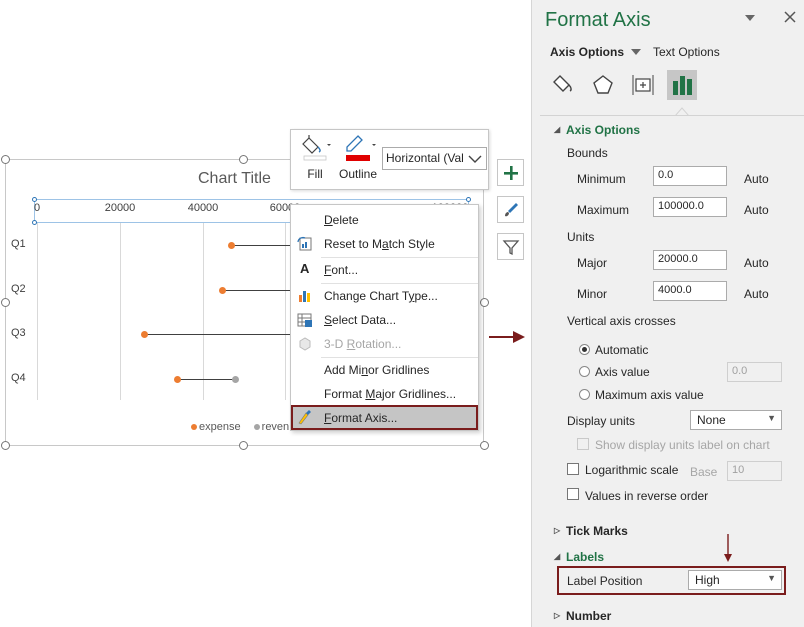  I want to click on chevron-down-icon, so click(475, 159).